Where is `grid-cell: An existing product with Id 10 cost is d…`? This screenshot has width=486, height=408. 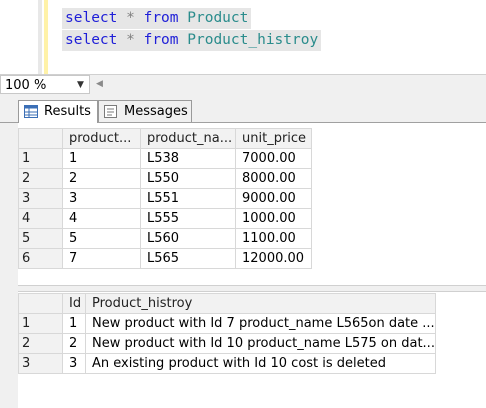
grid-cell: An existing product with Id 10 cost is d… is located at coordinates (260, 363).